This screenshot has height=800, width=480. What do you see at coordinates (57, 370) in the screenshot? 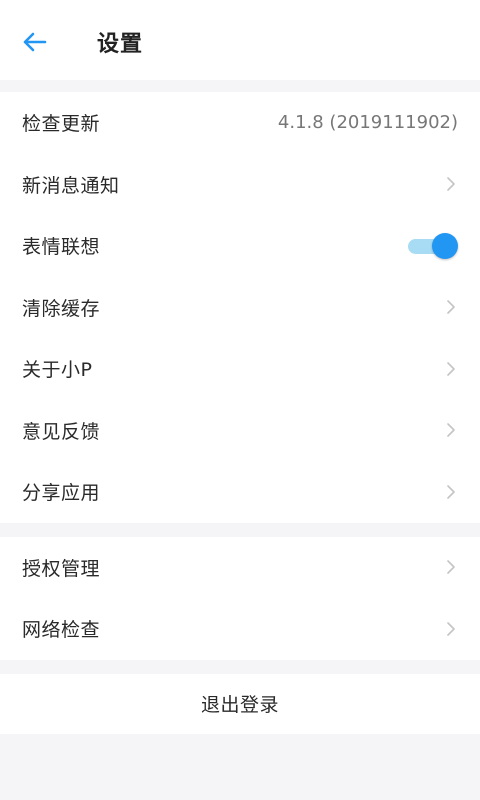
I see `row-label: 关于小P` at bounding box center [57, 370].